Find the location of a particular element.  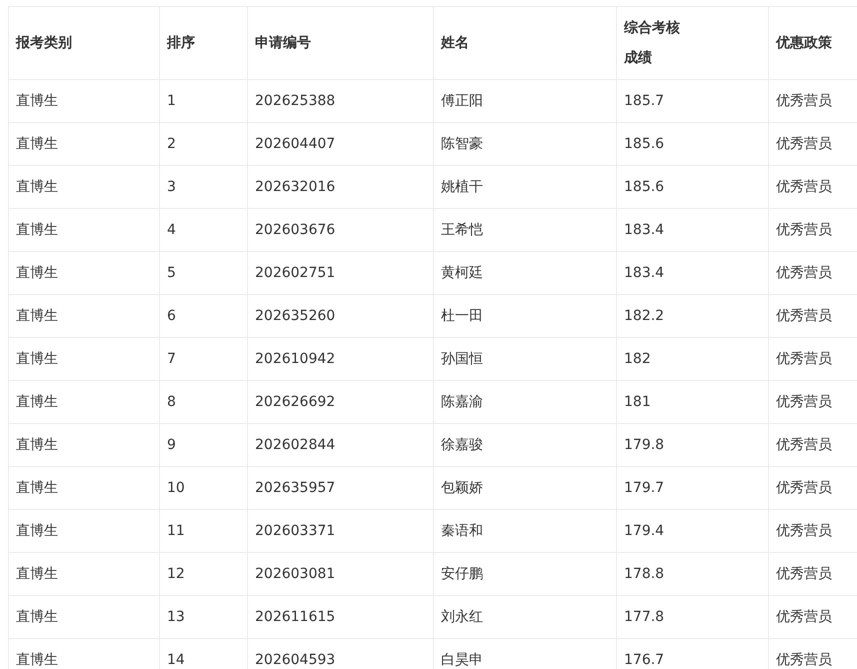

table-cell: 孙国恒 is located at coordinates (462, 359).